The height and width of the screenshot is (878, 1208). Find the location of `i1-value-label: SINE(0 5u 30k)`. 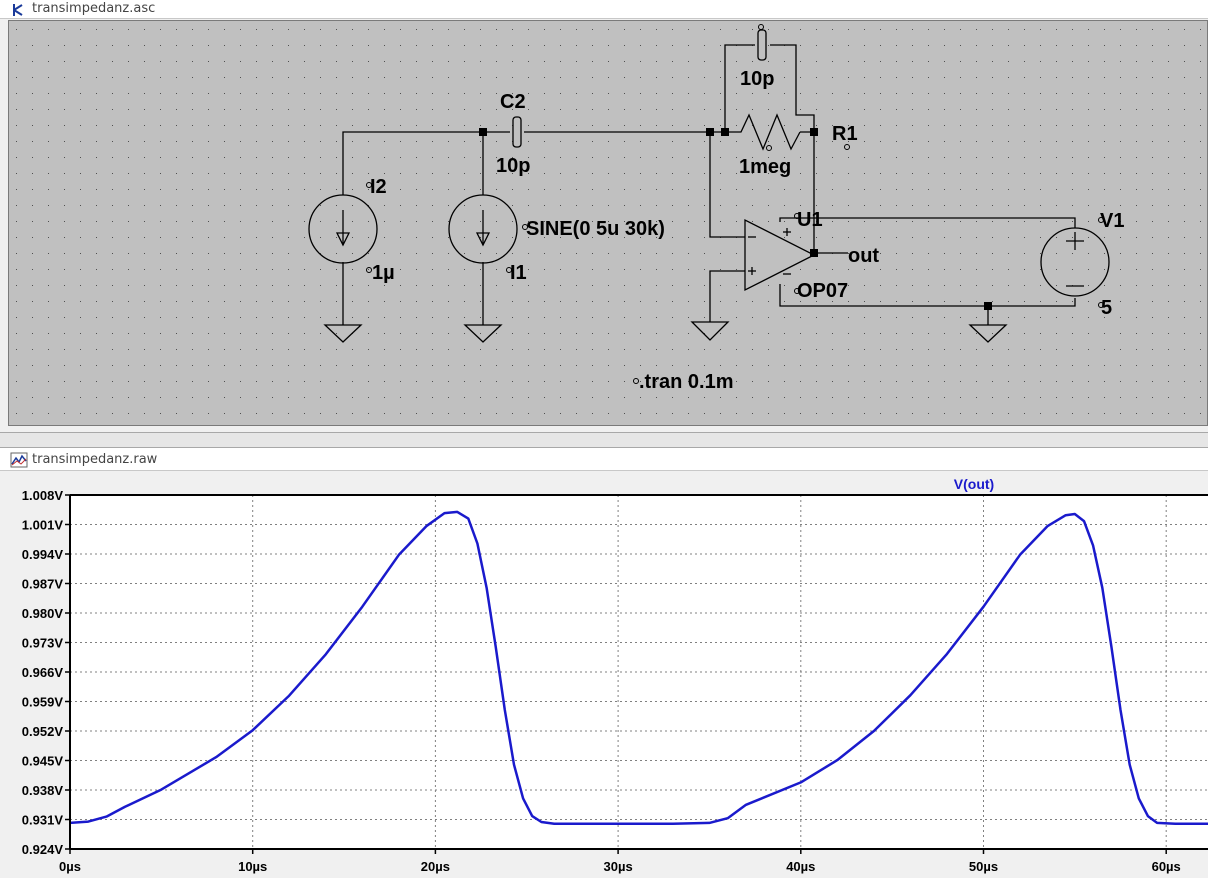

i1-value-label: SINE(0 5u 30k) is located at coordinates (595, 229).